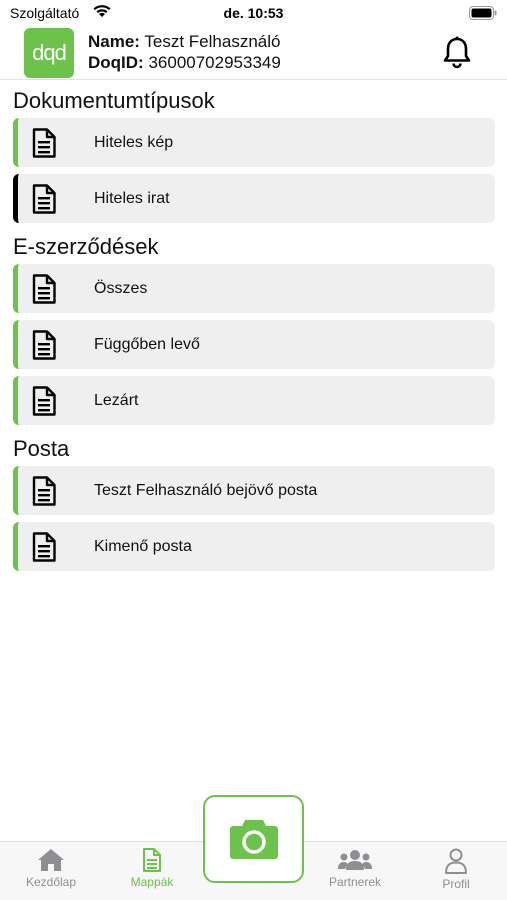  Describe the element at coordinates (152, 860) in the screenshot. I see `folder-document-icon` at that location.